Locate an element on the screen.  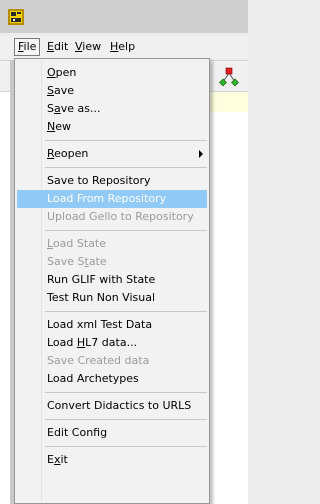
menu-bar: File Edit View Help is located at coordinates (124, 47).